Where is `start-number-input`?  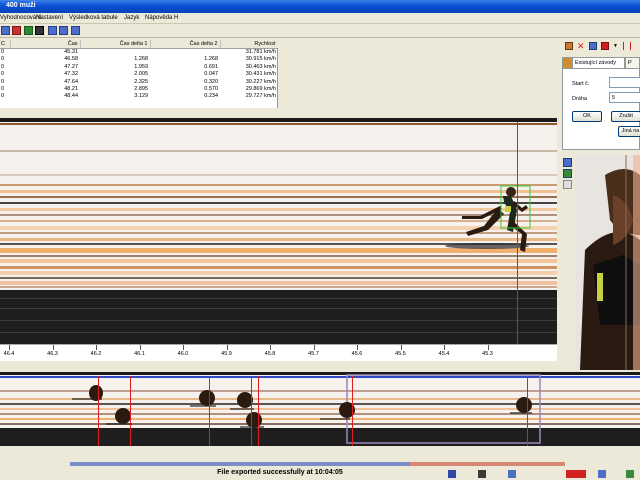
start-number-input is located at coordinates (624, 82).